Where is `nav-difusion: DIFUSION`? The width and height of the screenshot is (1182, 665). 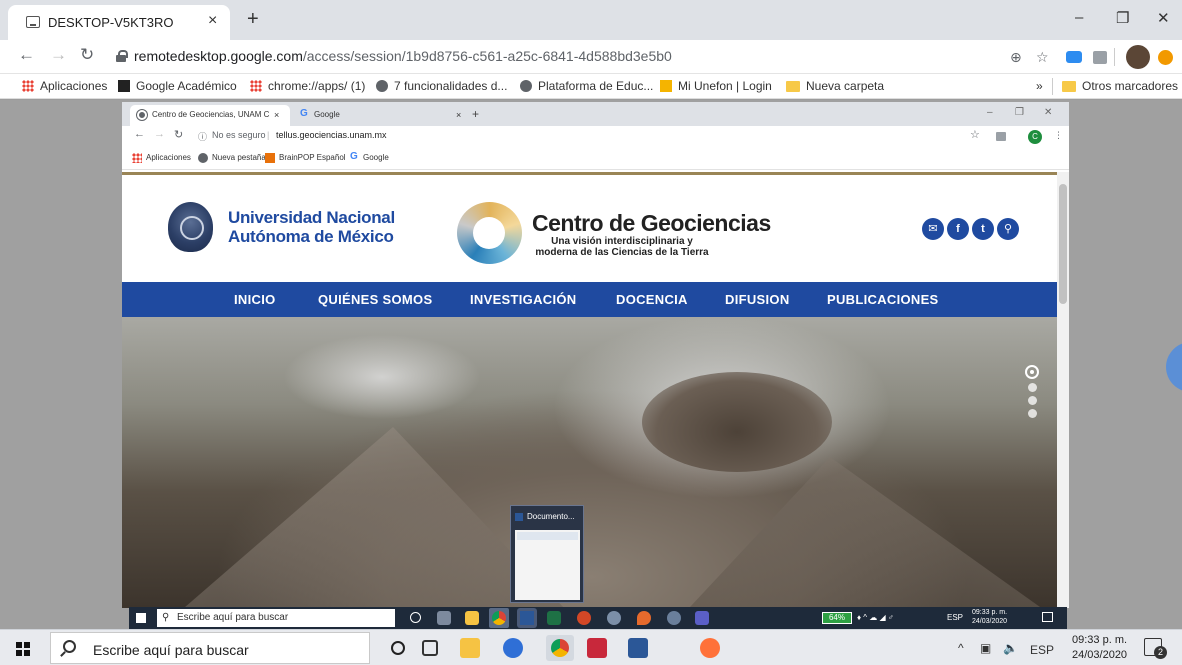
nav-difusion: DIFUSION is located at coordinates (757, 299).